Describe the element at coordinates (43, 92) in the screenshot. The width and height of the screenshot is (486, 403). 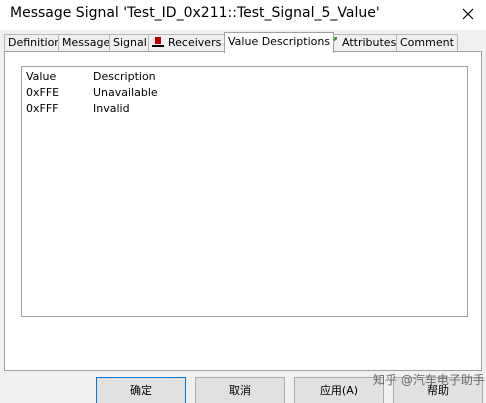
I see `value-cell: 0xFFE` at that location.